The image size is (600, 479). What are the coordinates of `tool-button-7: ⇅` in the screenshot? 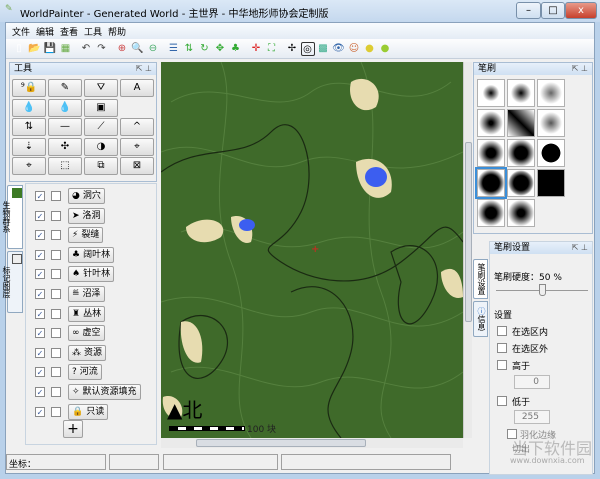 It's located at (29, 127).